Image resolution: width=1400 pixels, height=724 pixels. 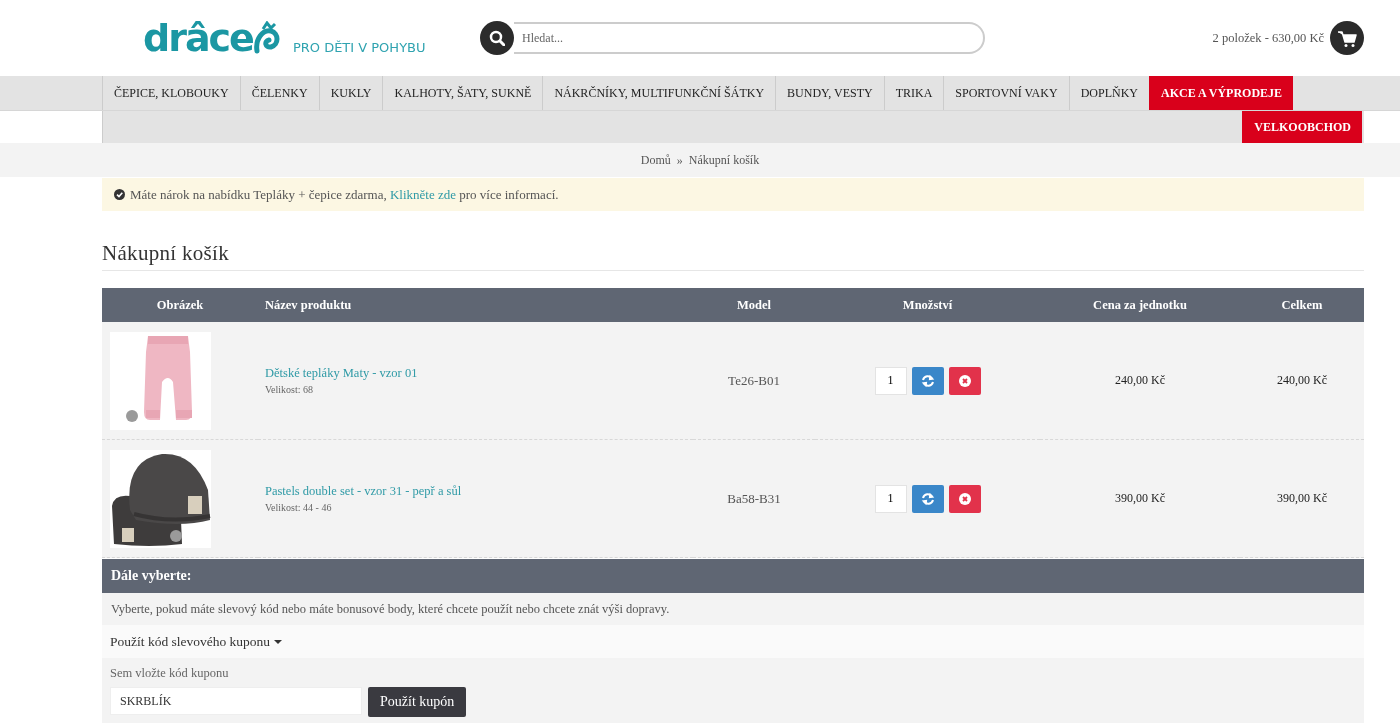 I want to click on product-size: Velikost: 44 - 46, so click(x=298, y=507).